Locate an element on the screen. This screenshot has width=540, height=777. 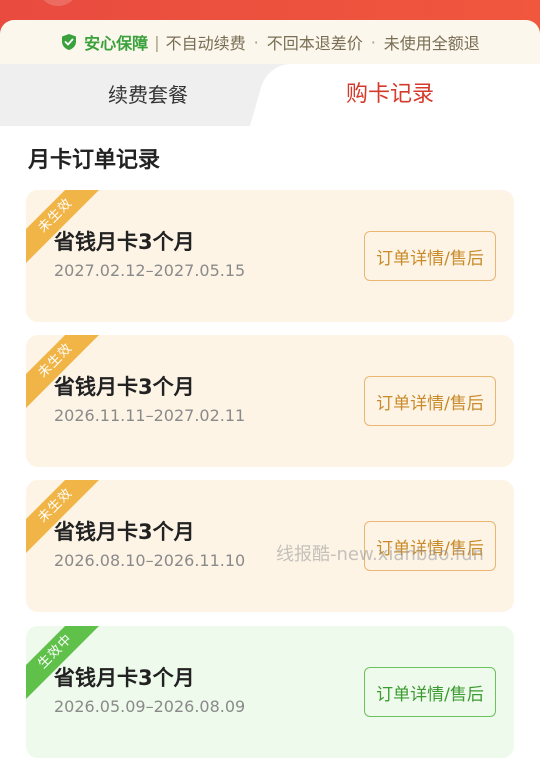
watermark-text: 线报酷-new.xianbao.fun is located at coordinates (380, 554).